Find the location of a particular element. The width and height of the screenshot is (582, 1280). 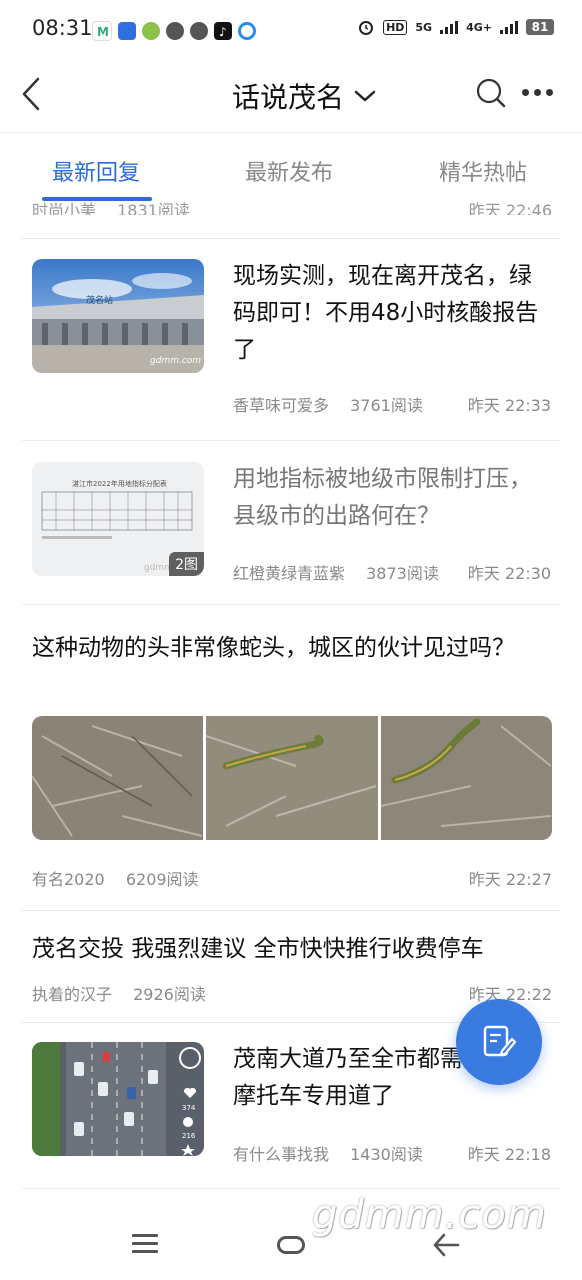

thumbnail-caption: 茂名站 is located at coordinates (99, 300).